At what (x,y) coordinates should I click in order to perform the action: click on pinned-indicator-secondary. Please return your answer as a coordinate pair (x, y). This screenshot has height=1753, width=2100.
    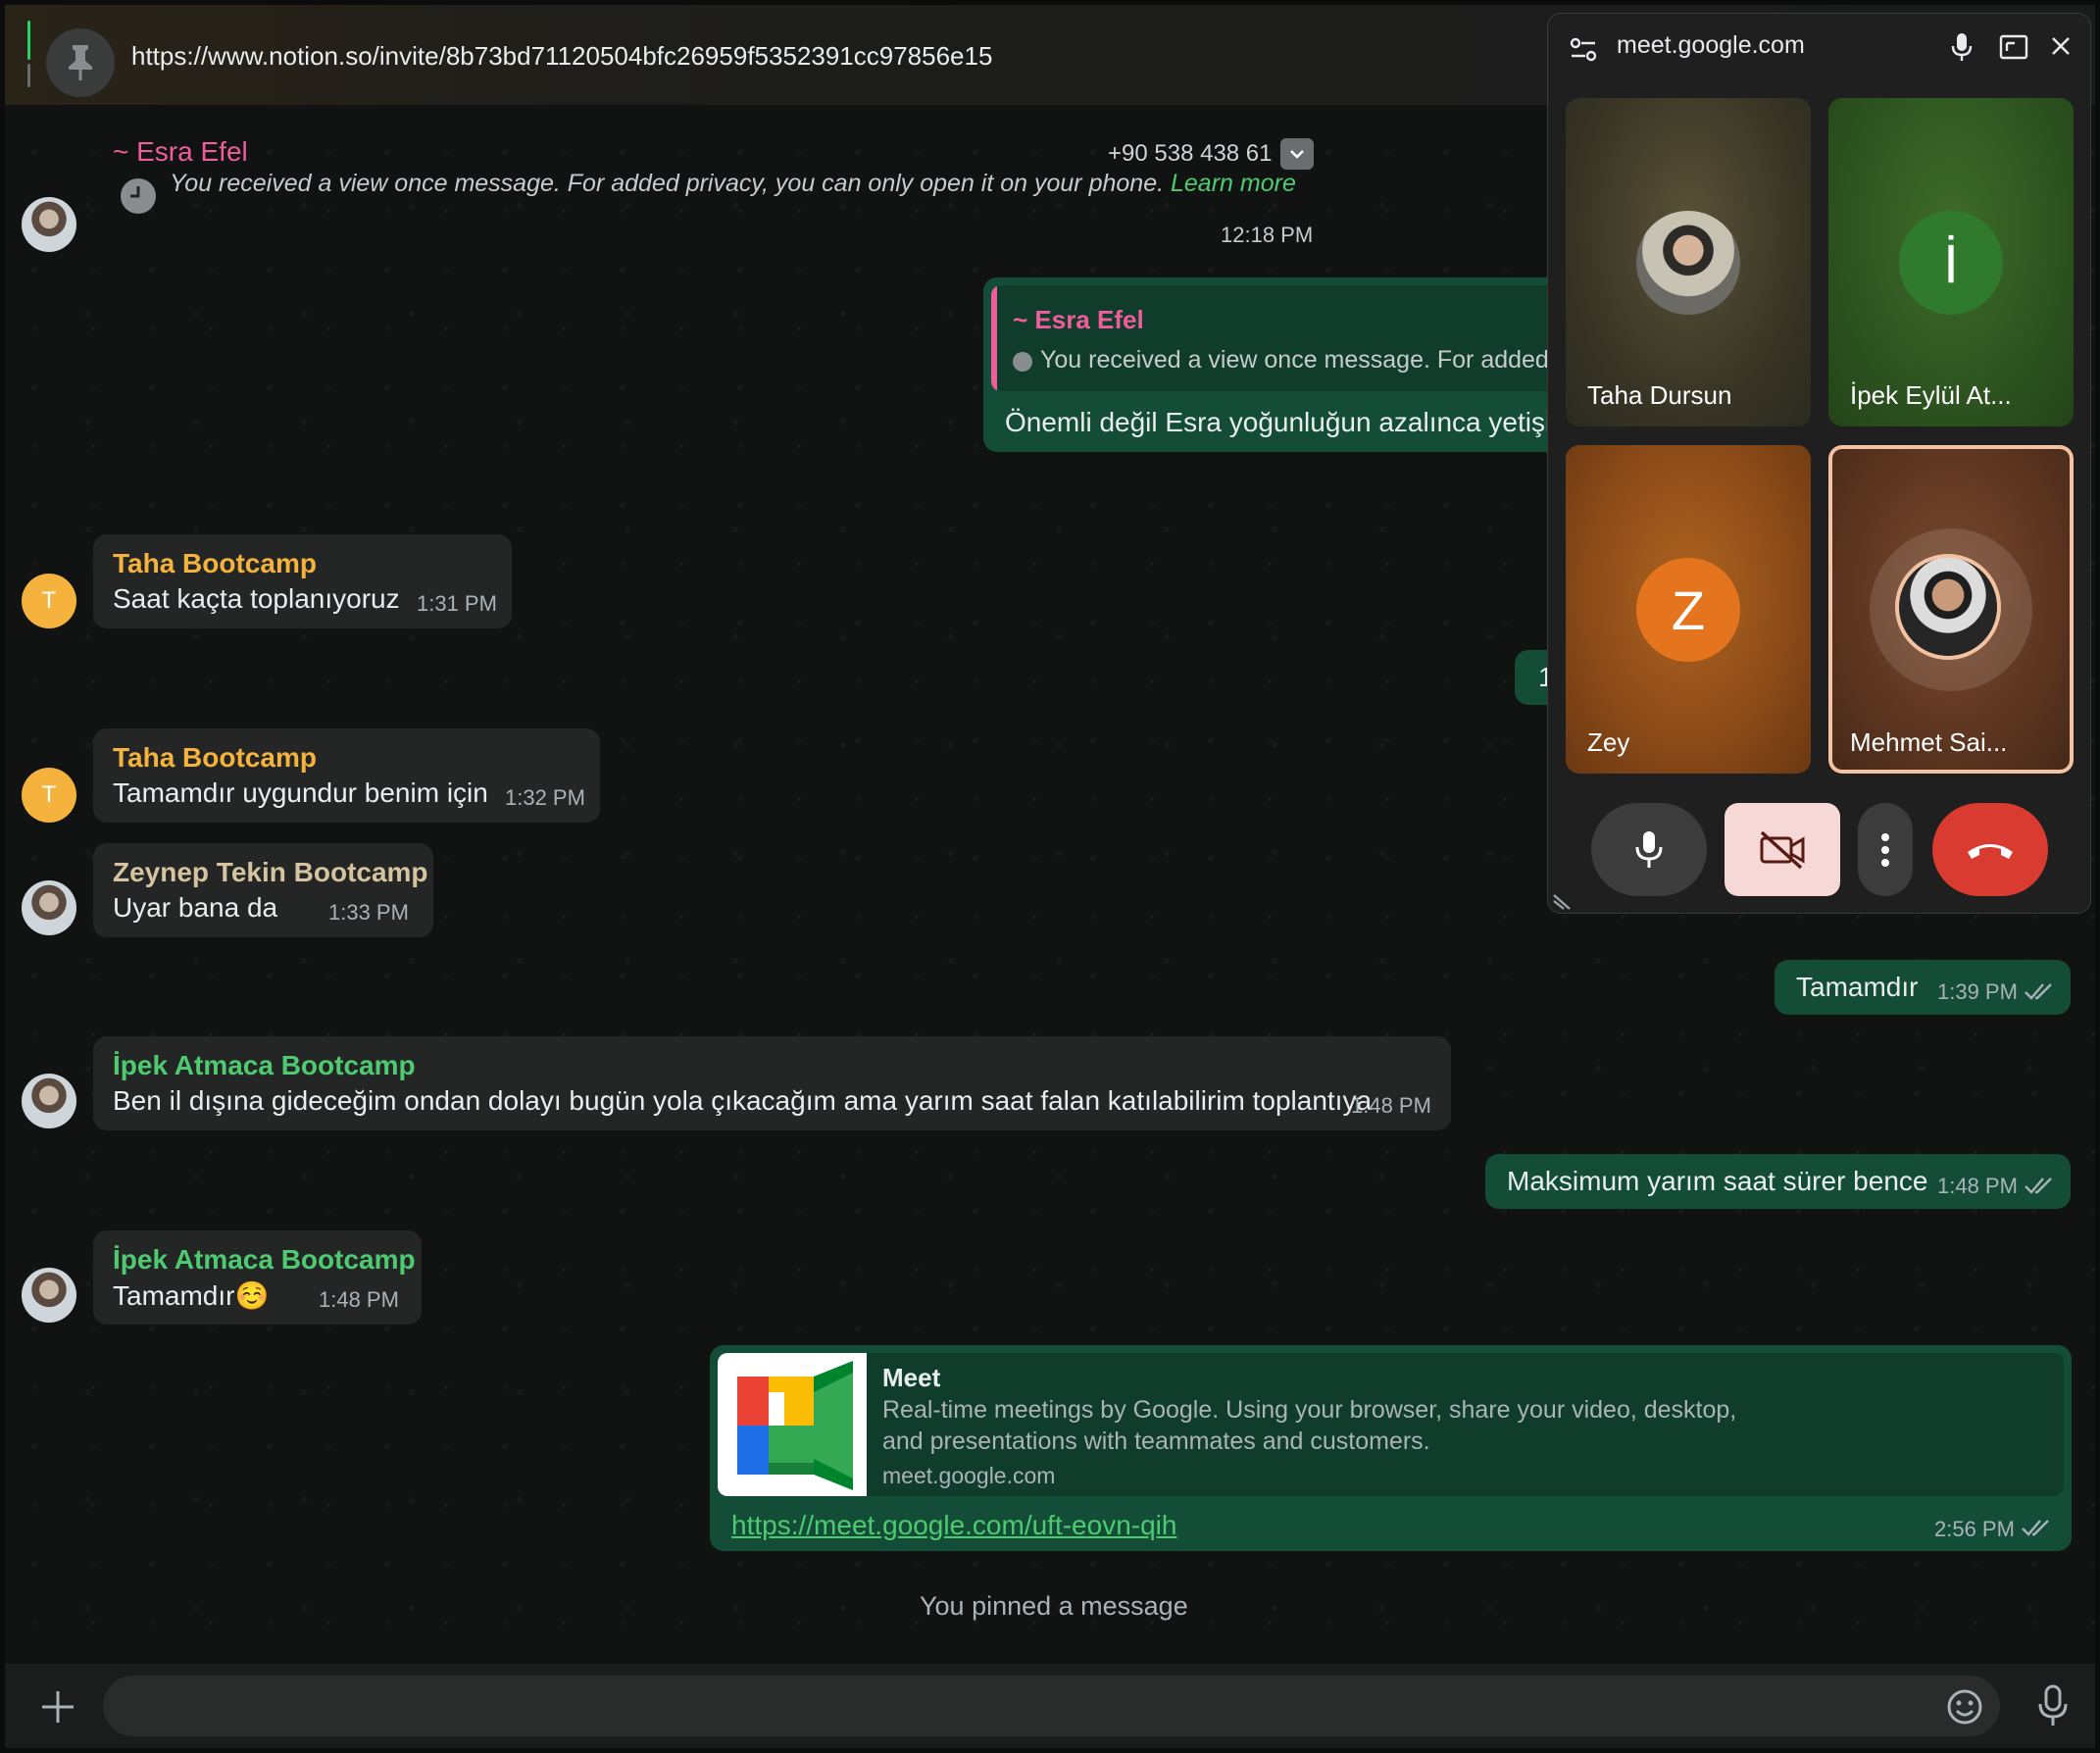
    Looking at the image, I should click on (28, 75).